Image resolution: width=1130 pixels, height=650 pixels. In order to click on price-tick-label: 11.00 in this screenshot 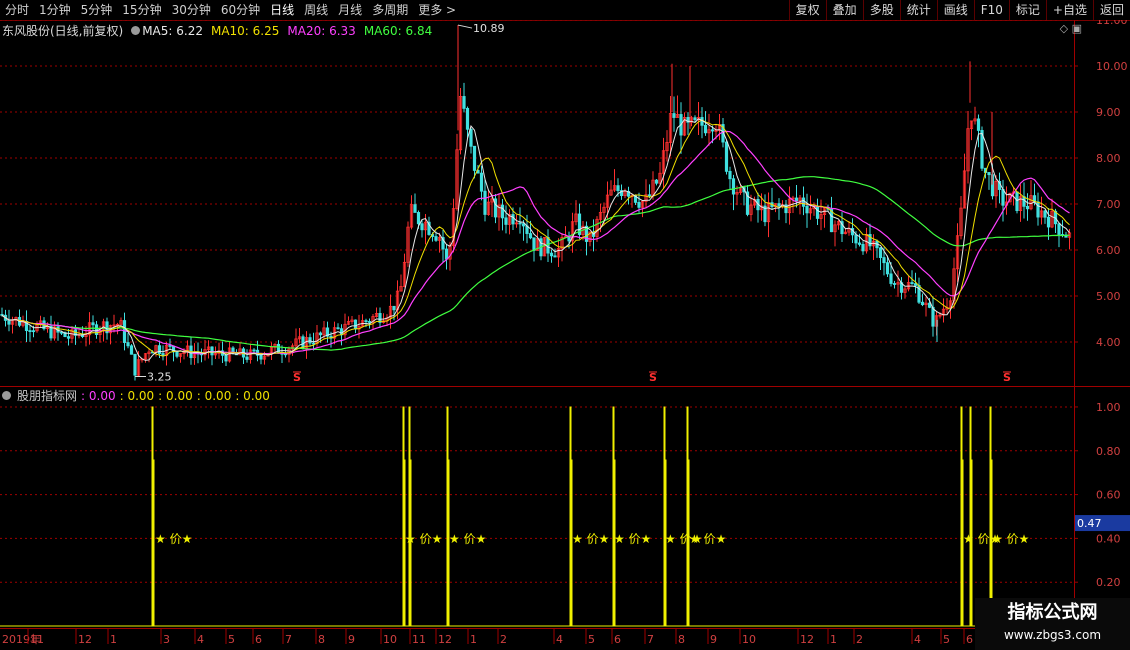, I will do `click(1112, 23)`.